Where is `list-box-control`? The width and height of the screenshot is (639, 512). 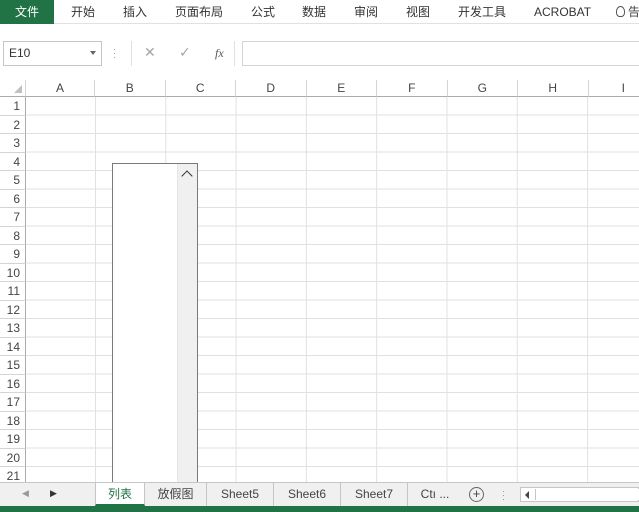
list-box-control is located at coordinates (155, 323).